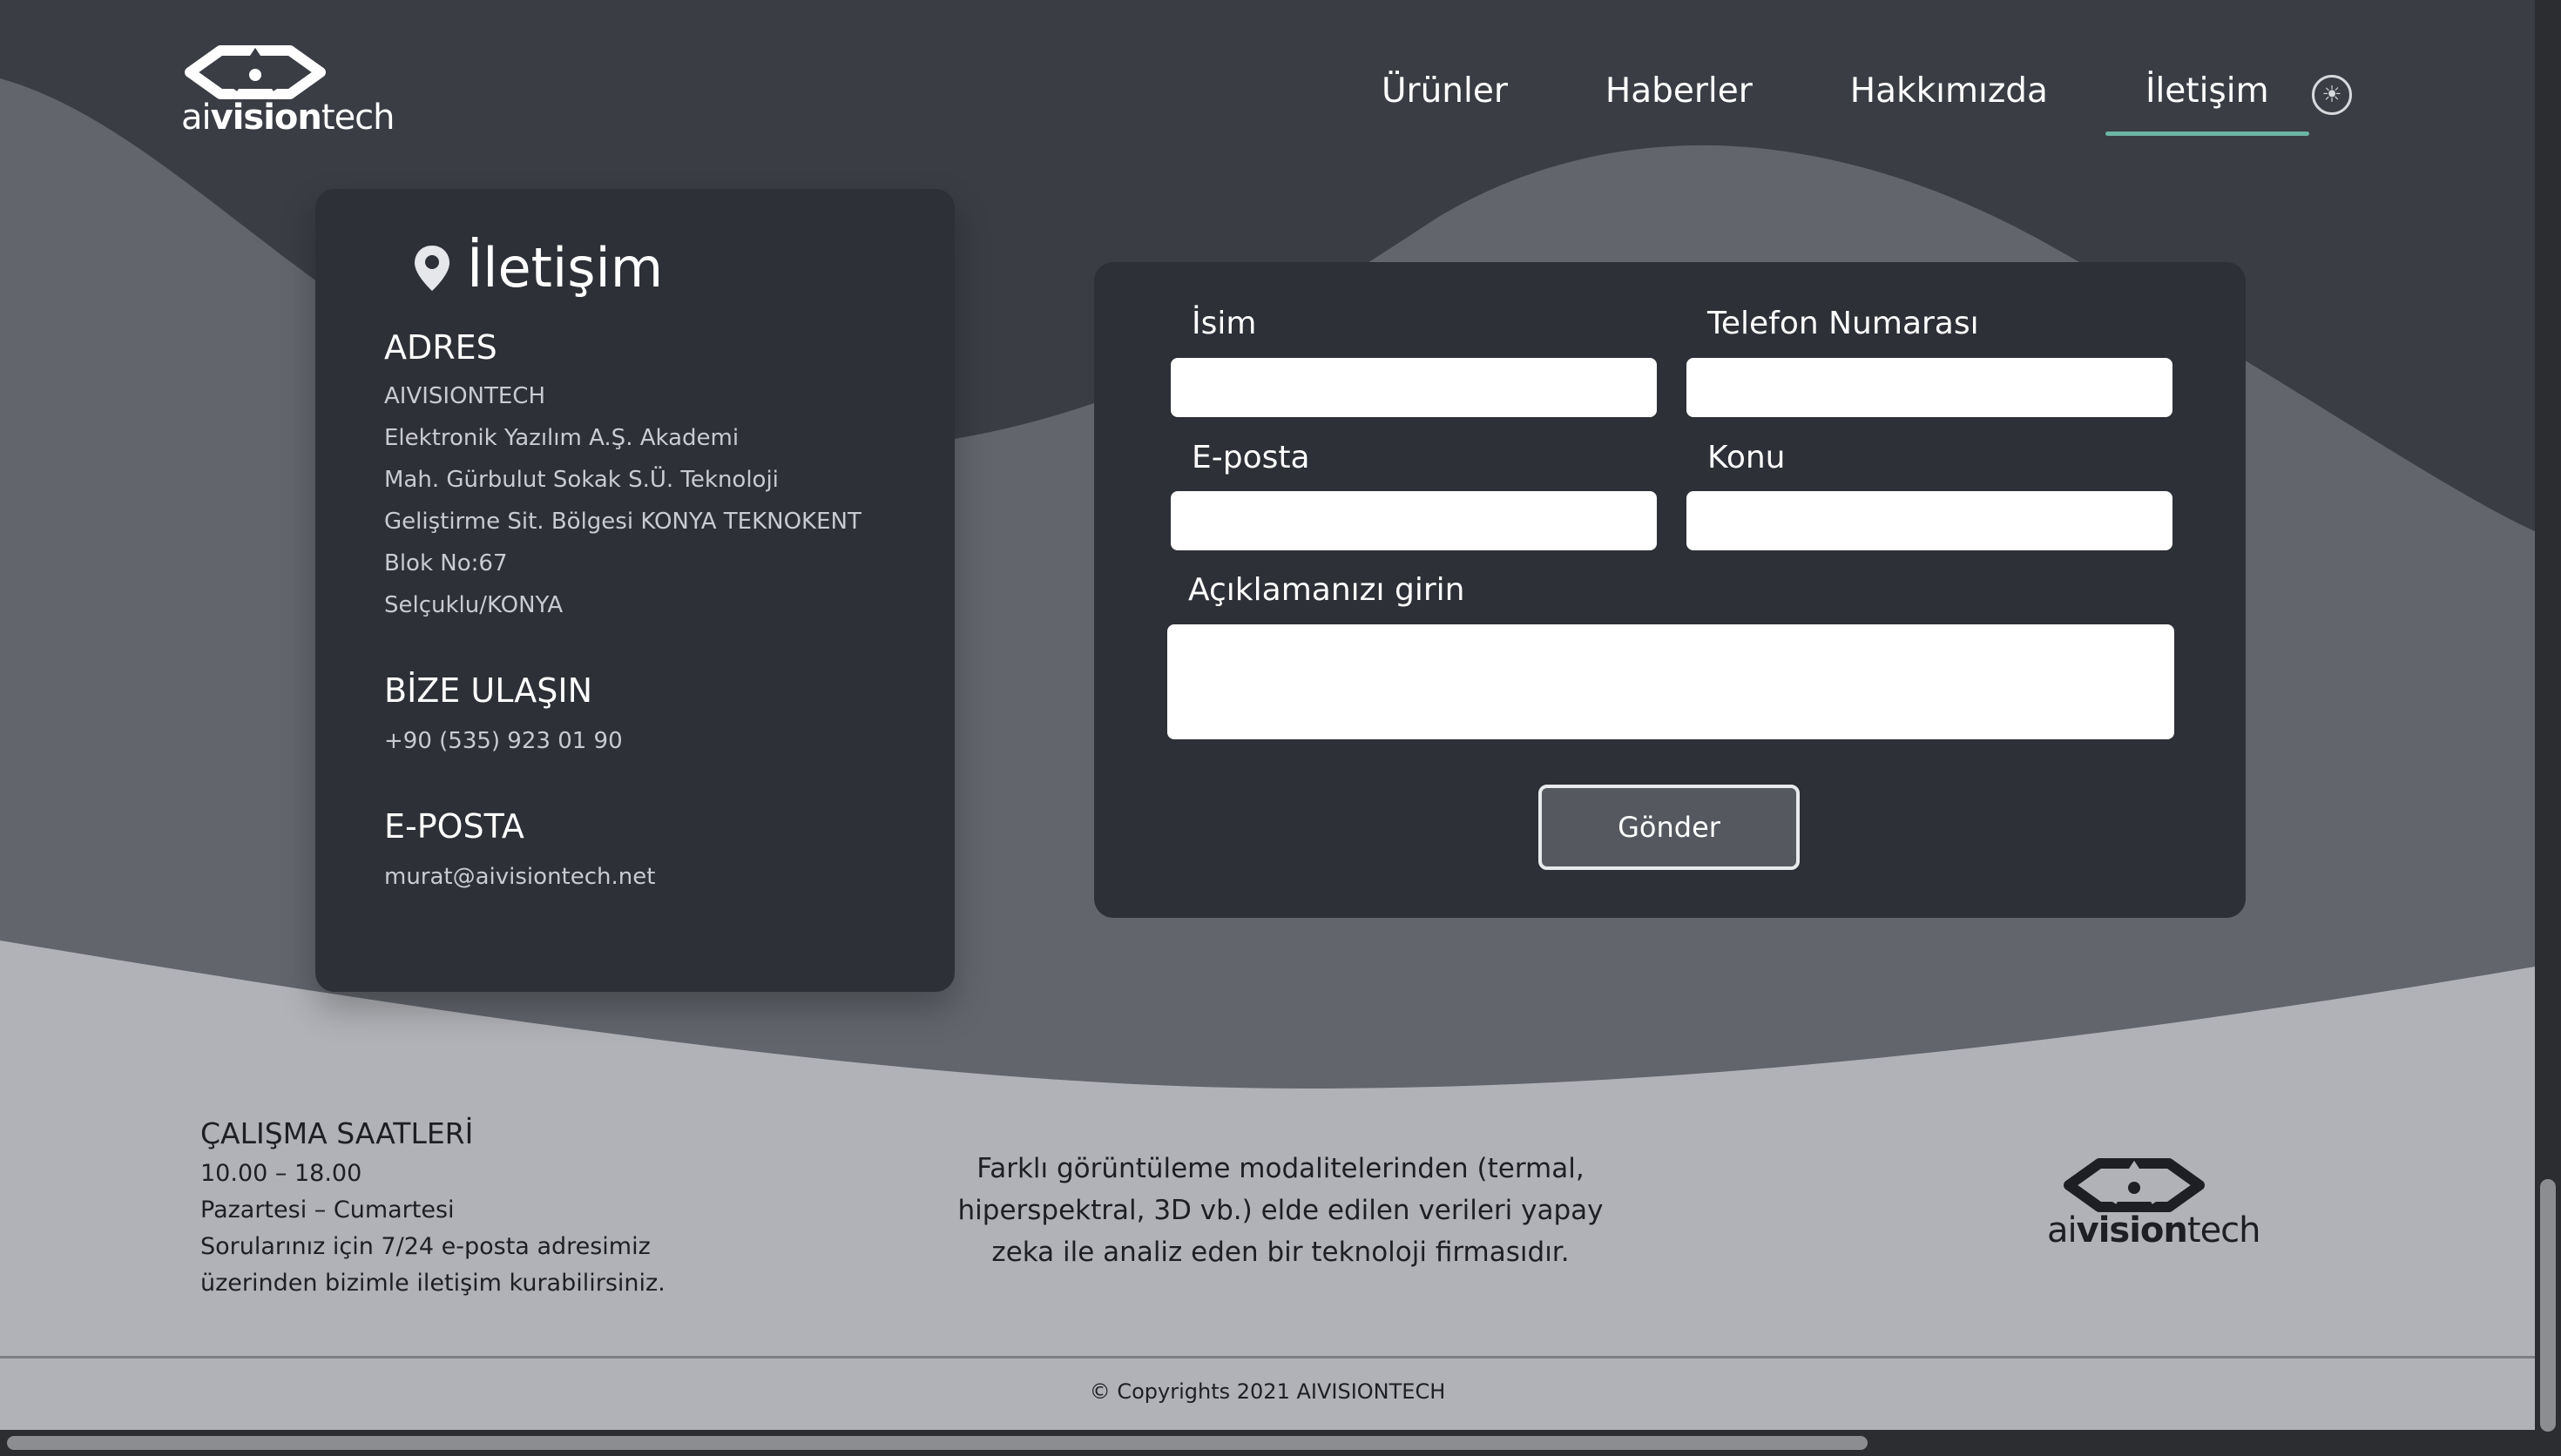 The width and height of the screenshot is (2561, 1456). I want to click on main-nav: Ürünler Haberler Hakkımızda İletişim, so click(1826, 103).